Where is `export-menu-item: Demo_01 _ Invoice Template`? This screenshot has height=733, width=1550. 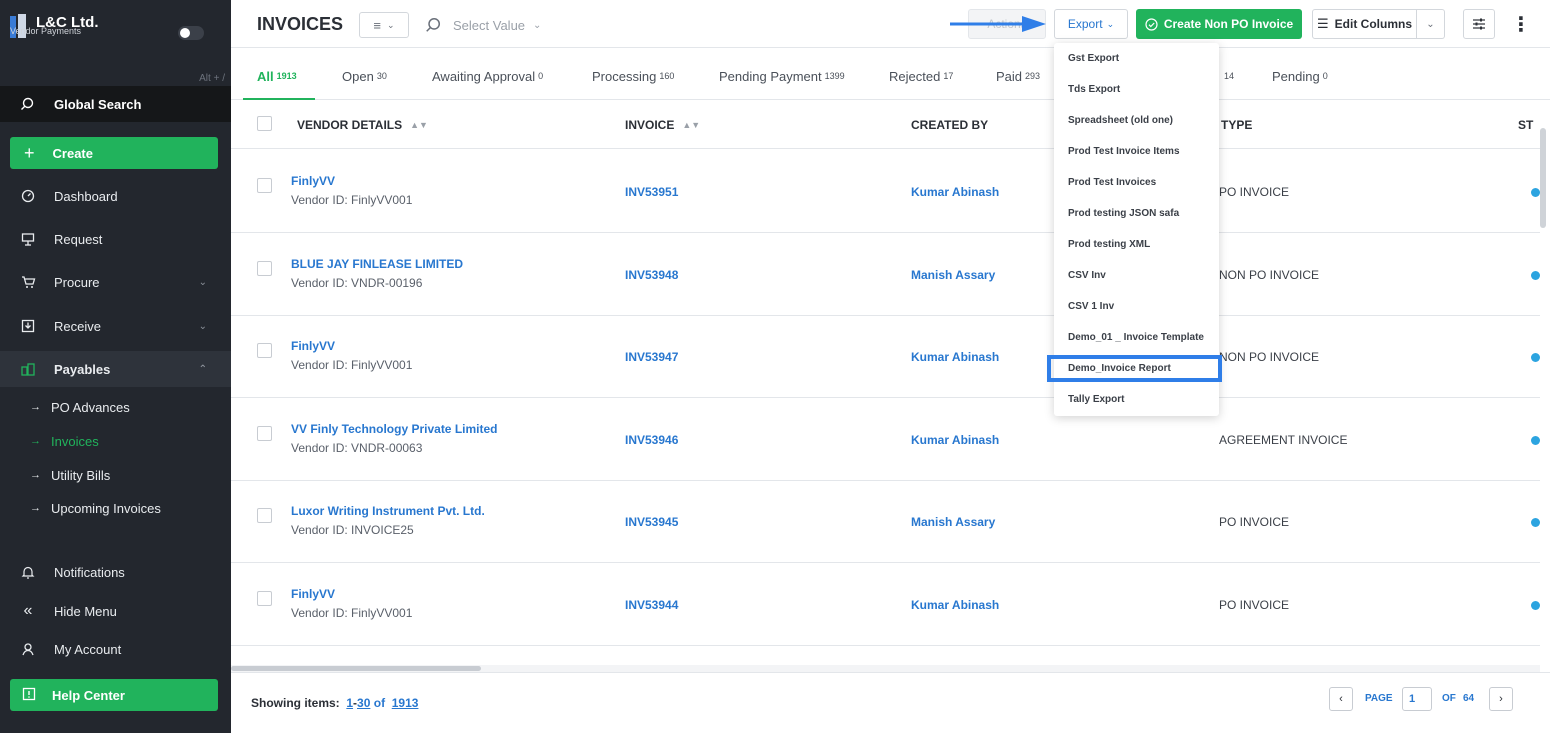 export-menu-item: Demo_01 _ Invoice Template is located at coordinates (1136, 337).